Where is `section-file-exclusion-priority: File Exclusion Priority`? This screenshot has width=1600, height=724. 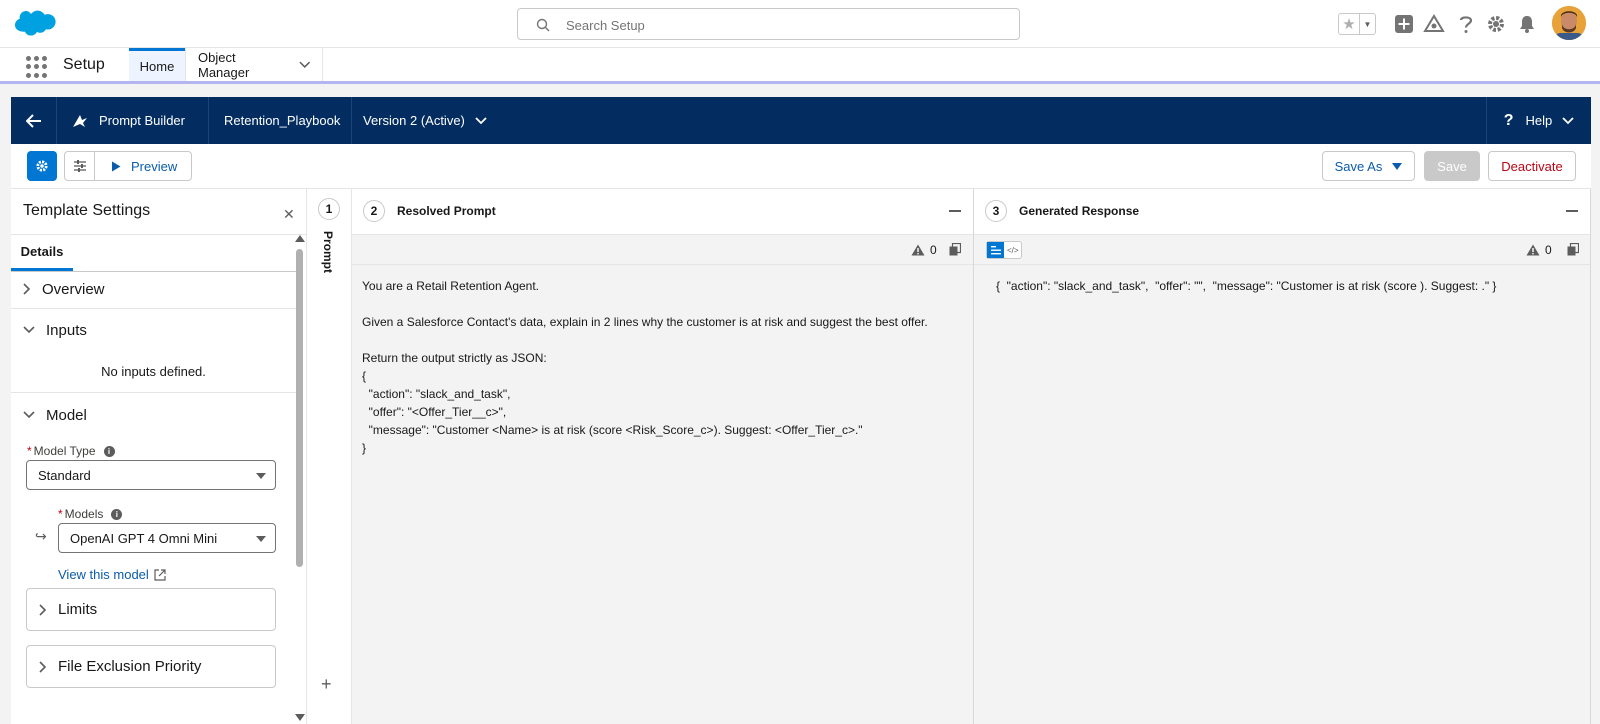
section-file-exclusion-priority: File Exclusion Priority is located at coordinates (151, 666).